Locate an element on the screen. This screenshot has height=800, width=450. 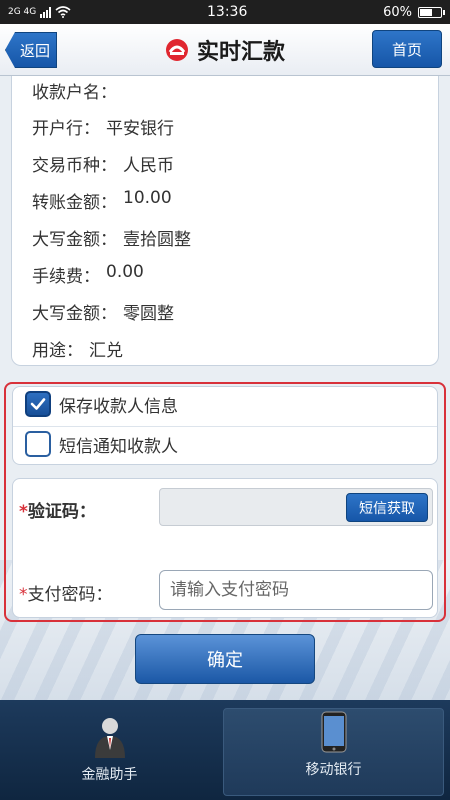
nav-label-mobile-bank: 移动银行 is located at coordinates (333, 770).